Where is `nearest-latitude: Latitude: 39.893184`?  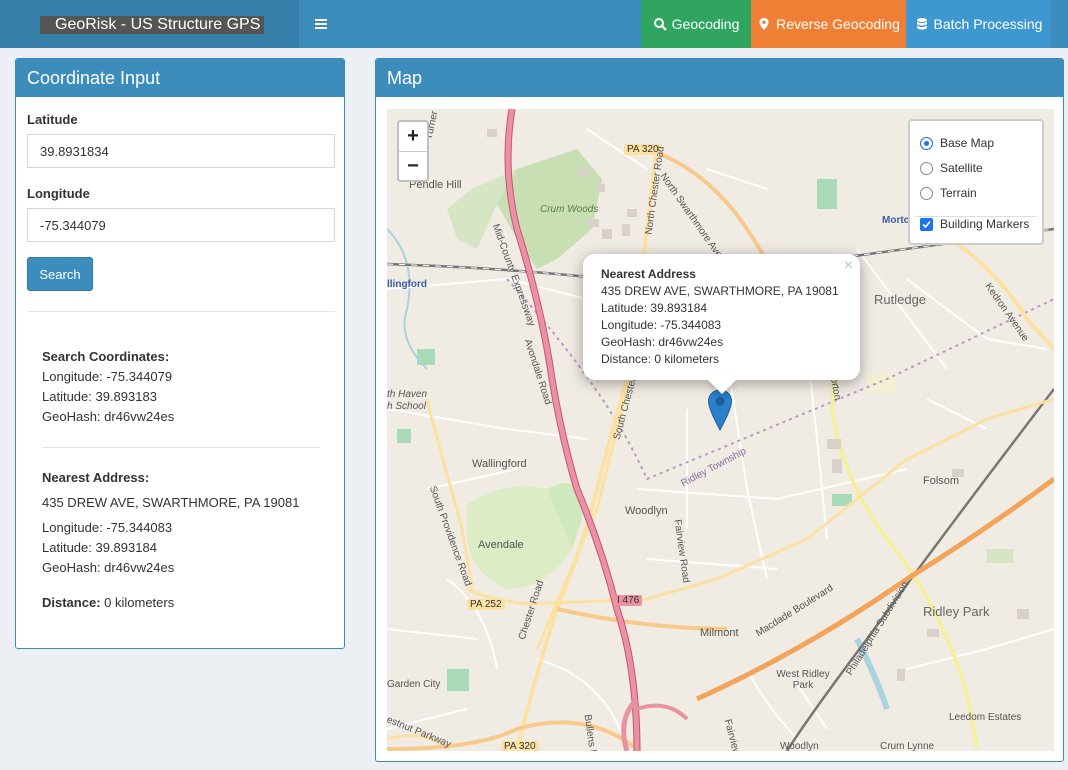
nearest-latitude: Latitude: 39.893184 is located at coordinates (99, 547).